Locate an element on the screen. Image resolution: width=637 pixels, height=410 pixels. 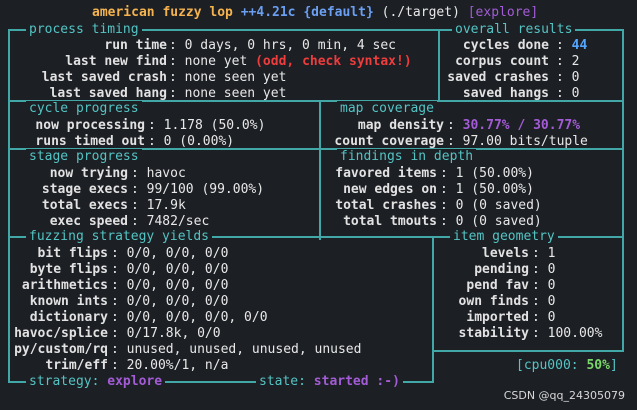
label-count-coverage: count coverage is located at coordinates (389, 141).